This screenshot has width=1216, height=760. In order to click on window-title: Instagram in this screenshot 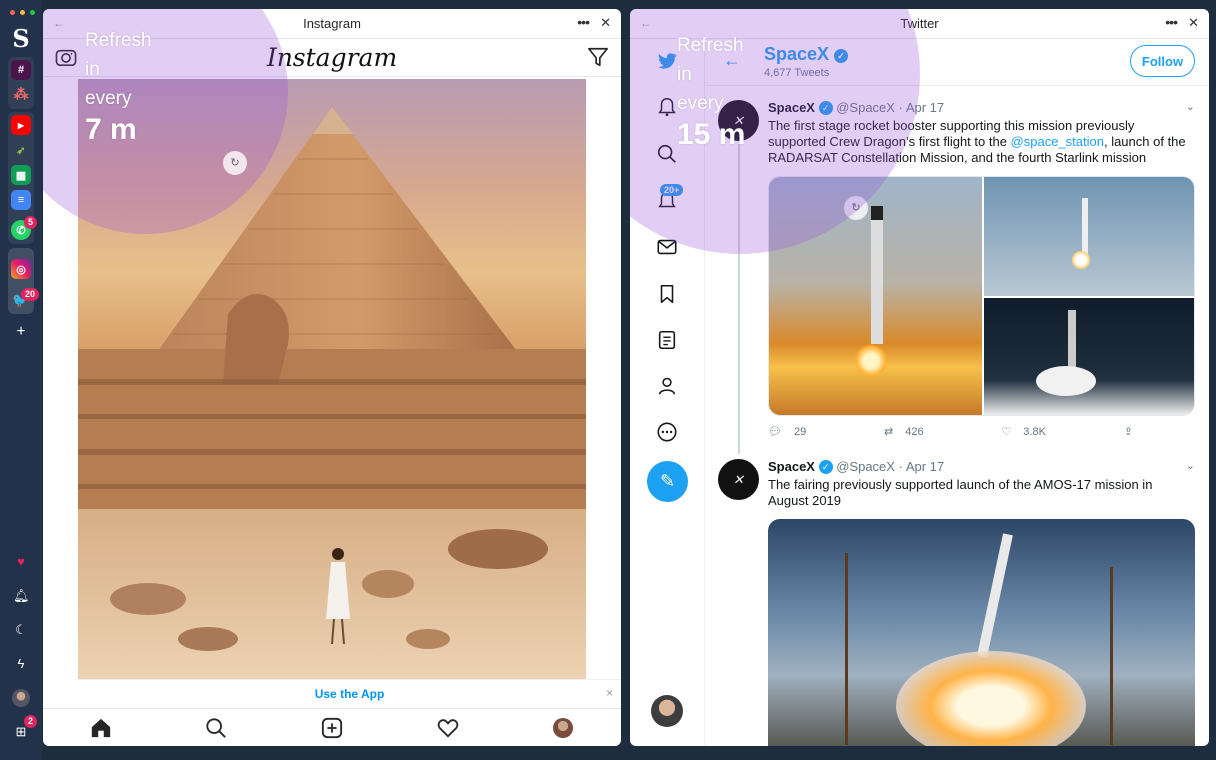, I will do `click(332, 23)`.